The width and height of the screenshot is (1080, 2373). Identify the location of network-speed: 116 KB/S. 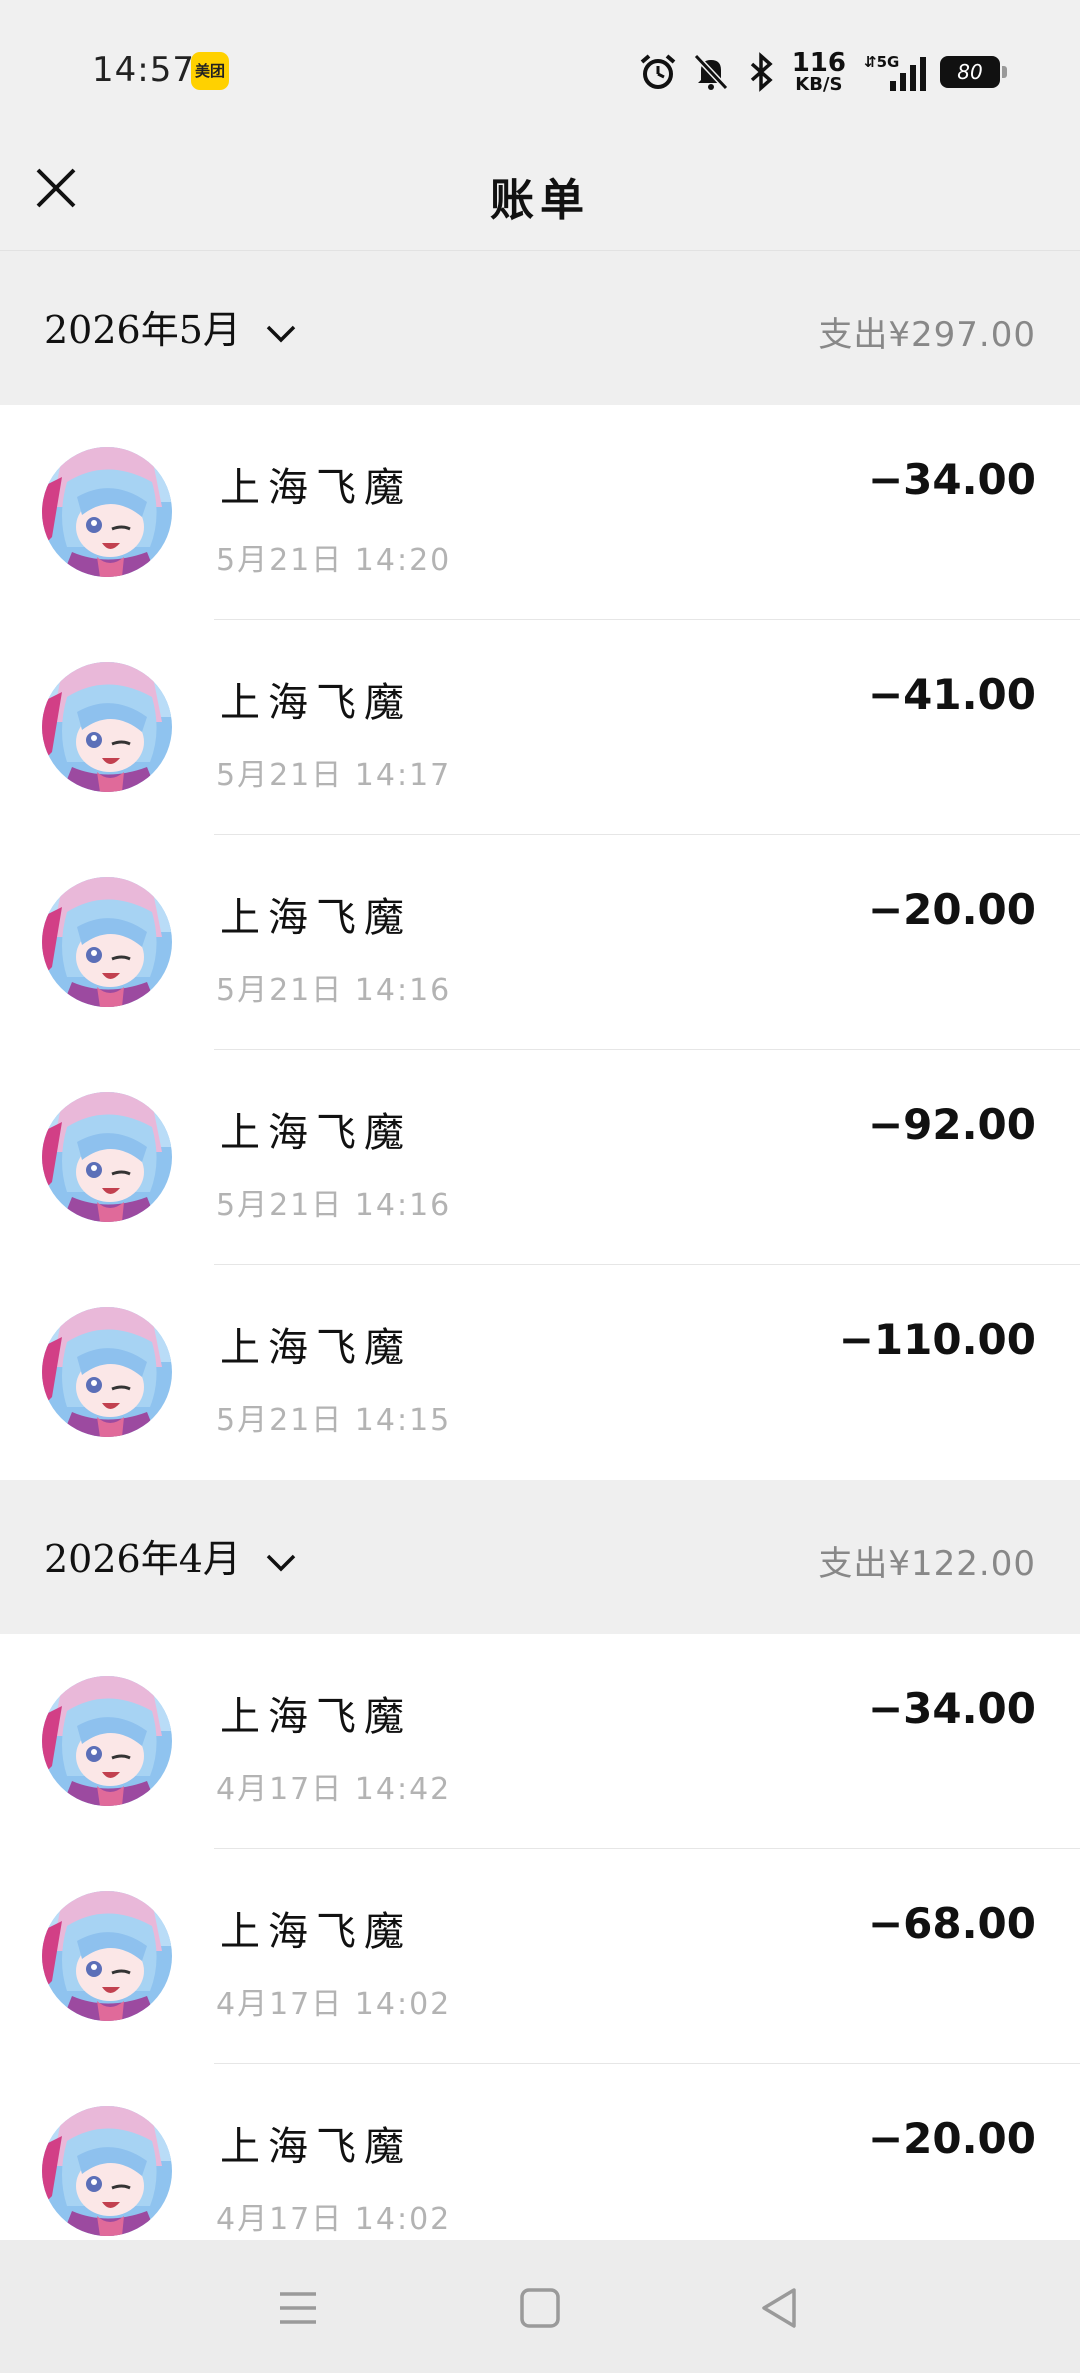
(818, 71).